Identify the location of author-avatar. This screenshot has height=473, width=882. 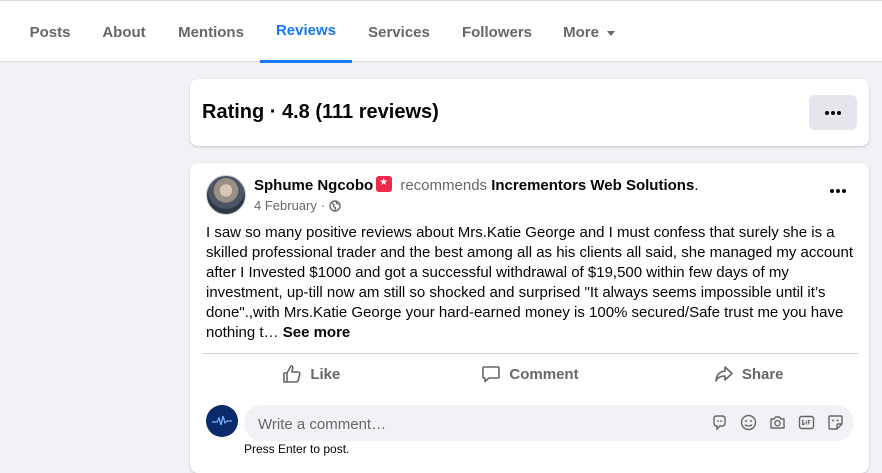
(226, 195).